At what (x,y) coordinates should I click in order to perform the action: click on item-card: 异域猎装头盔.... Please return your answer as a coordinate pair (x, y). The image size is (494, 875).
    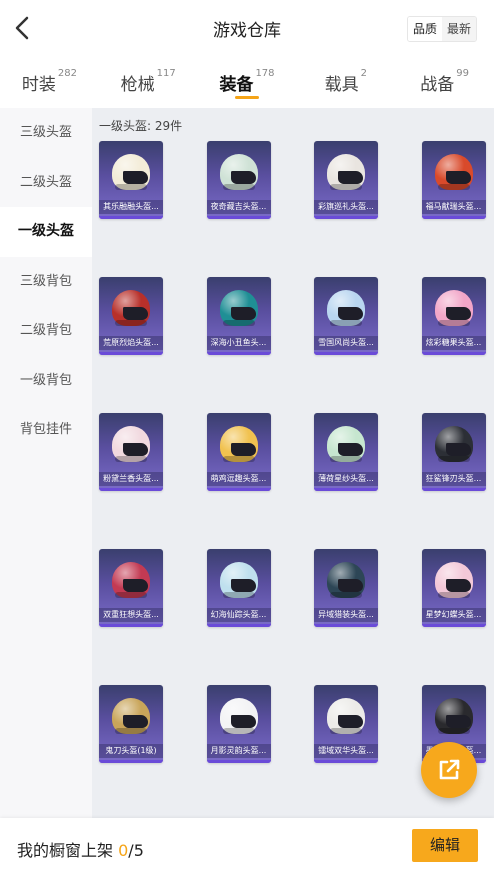
    Looking at the image, I should click on (346, 588).